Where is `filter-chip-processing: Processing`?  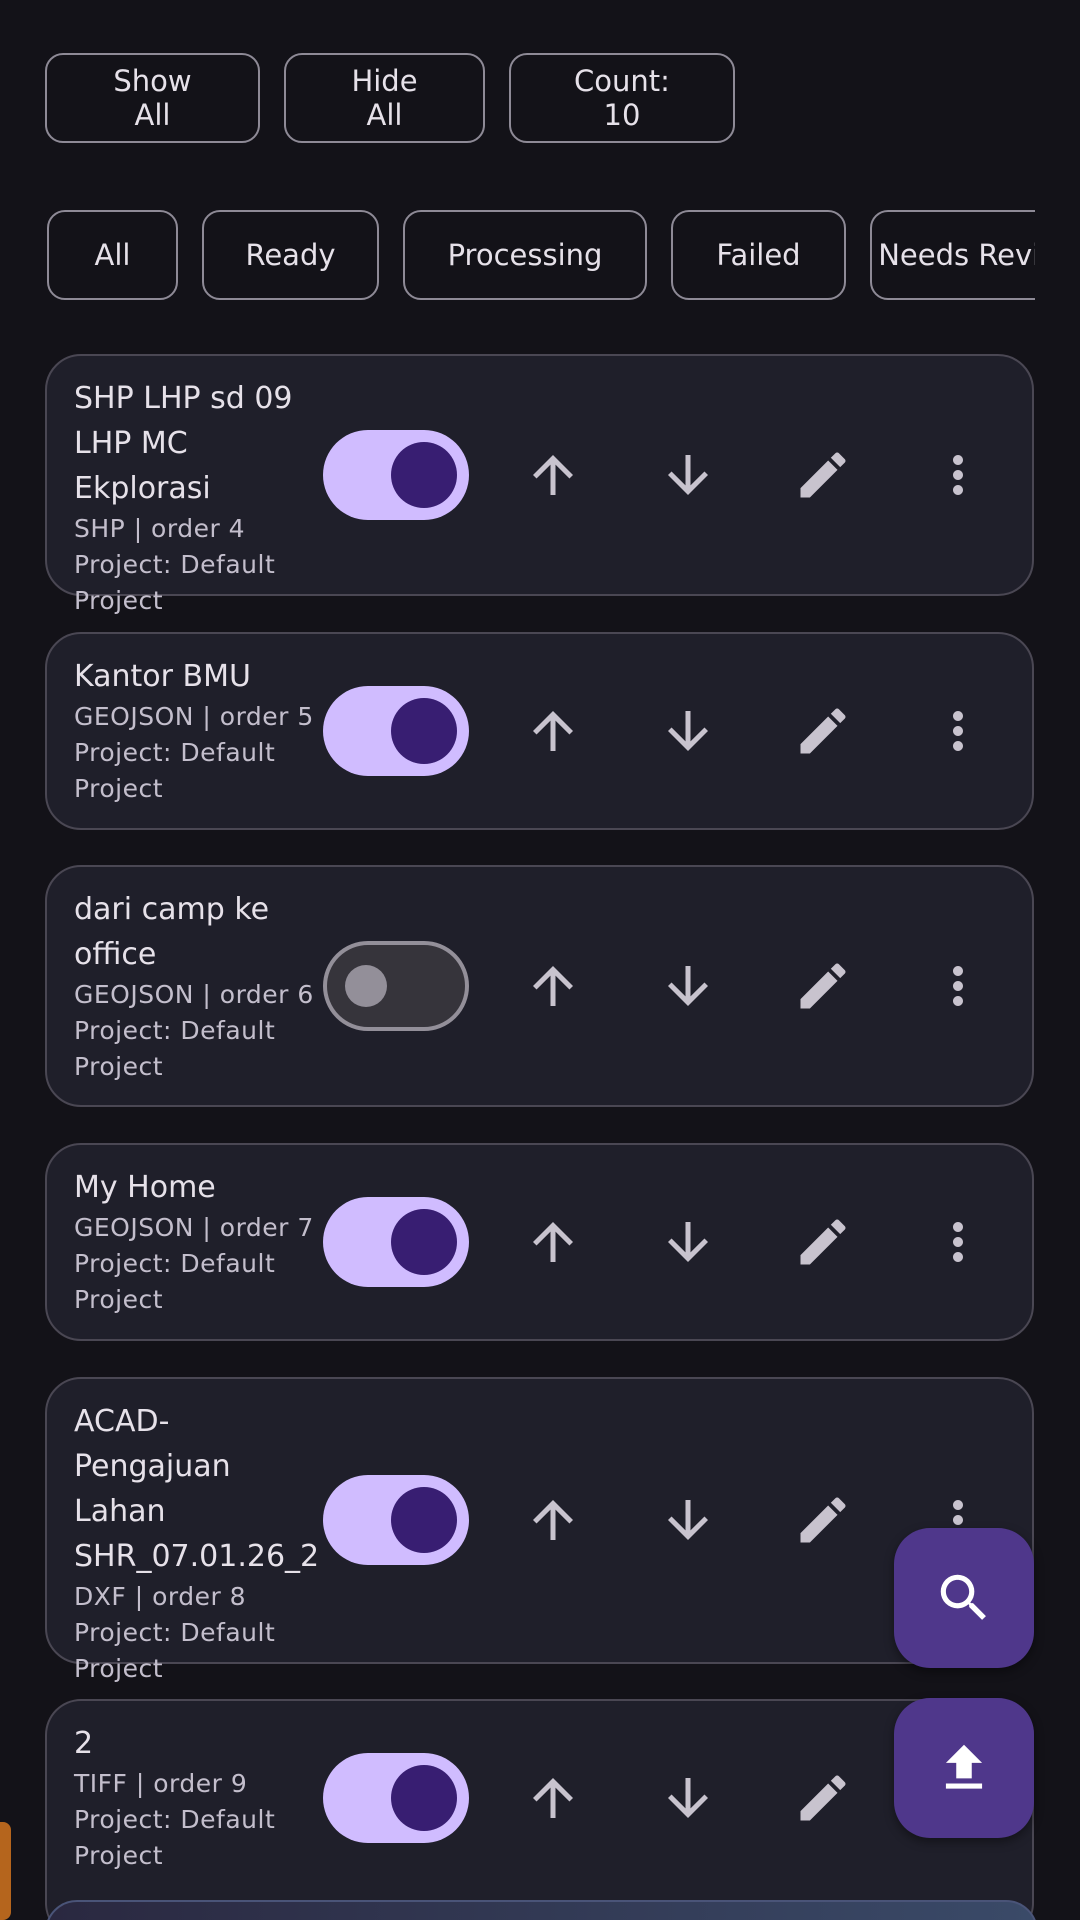 filter-chip-processing: Processing is located at coordinates (525, 255).